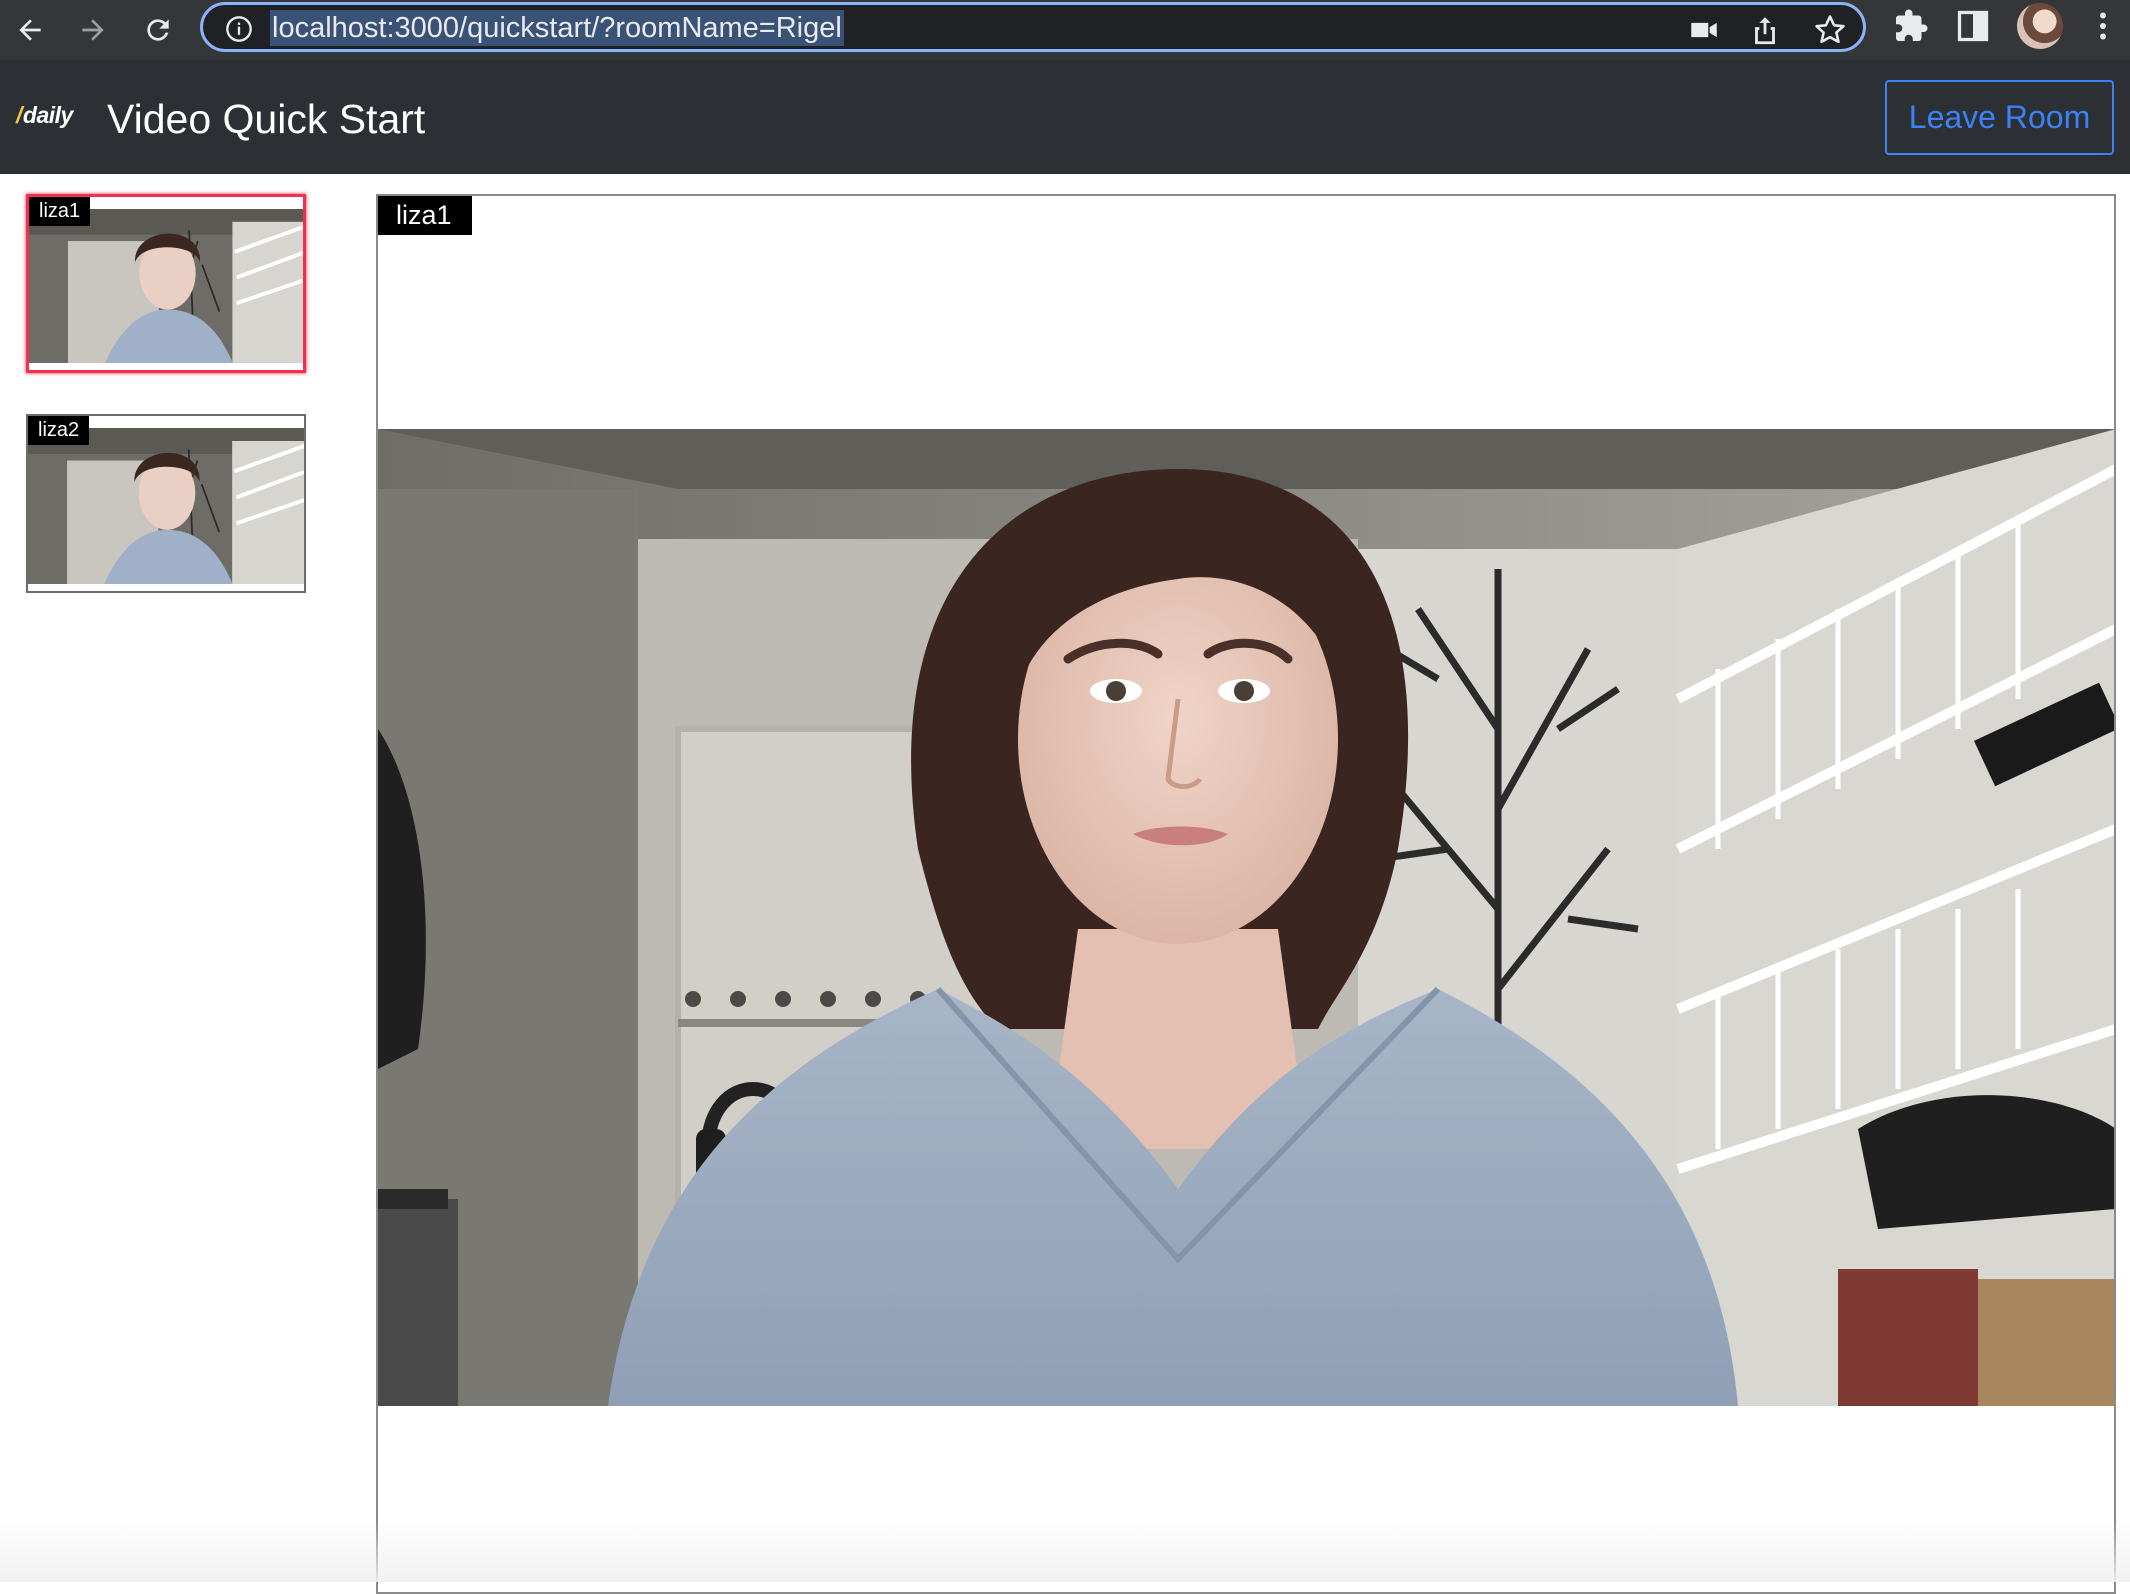 The height and width of the screenshot is (1594, 2130). I want to click on page-title: Video Quick Start, so click(266, 119).